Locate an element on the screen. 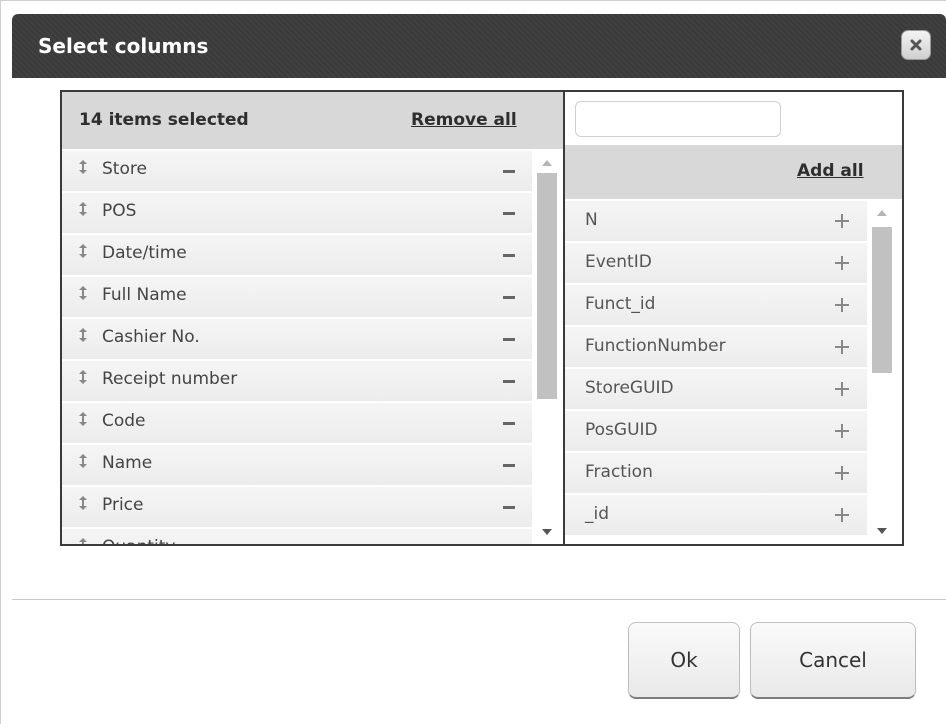 The height and width of the screenshot is (724, 946). selected-item-label: Cashier No. is located at coordinates (151, 337).